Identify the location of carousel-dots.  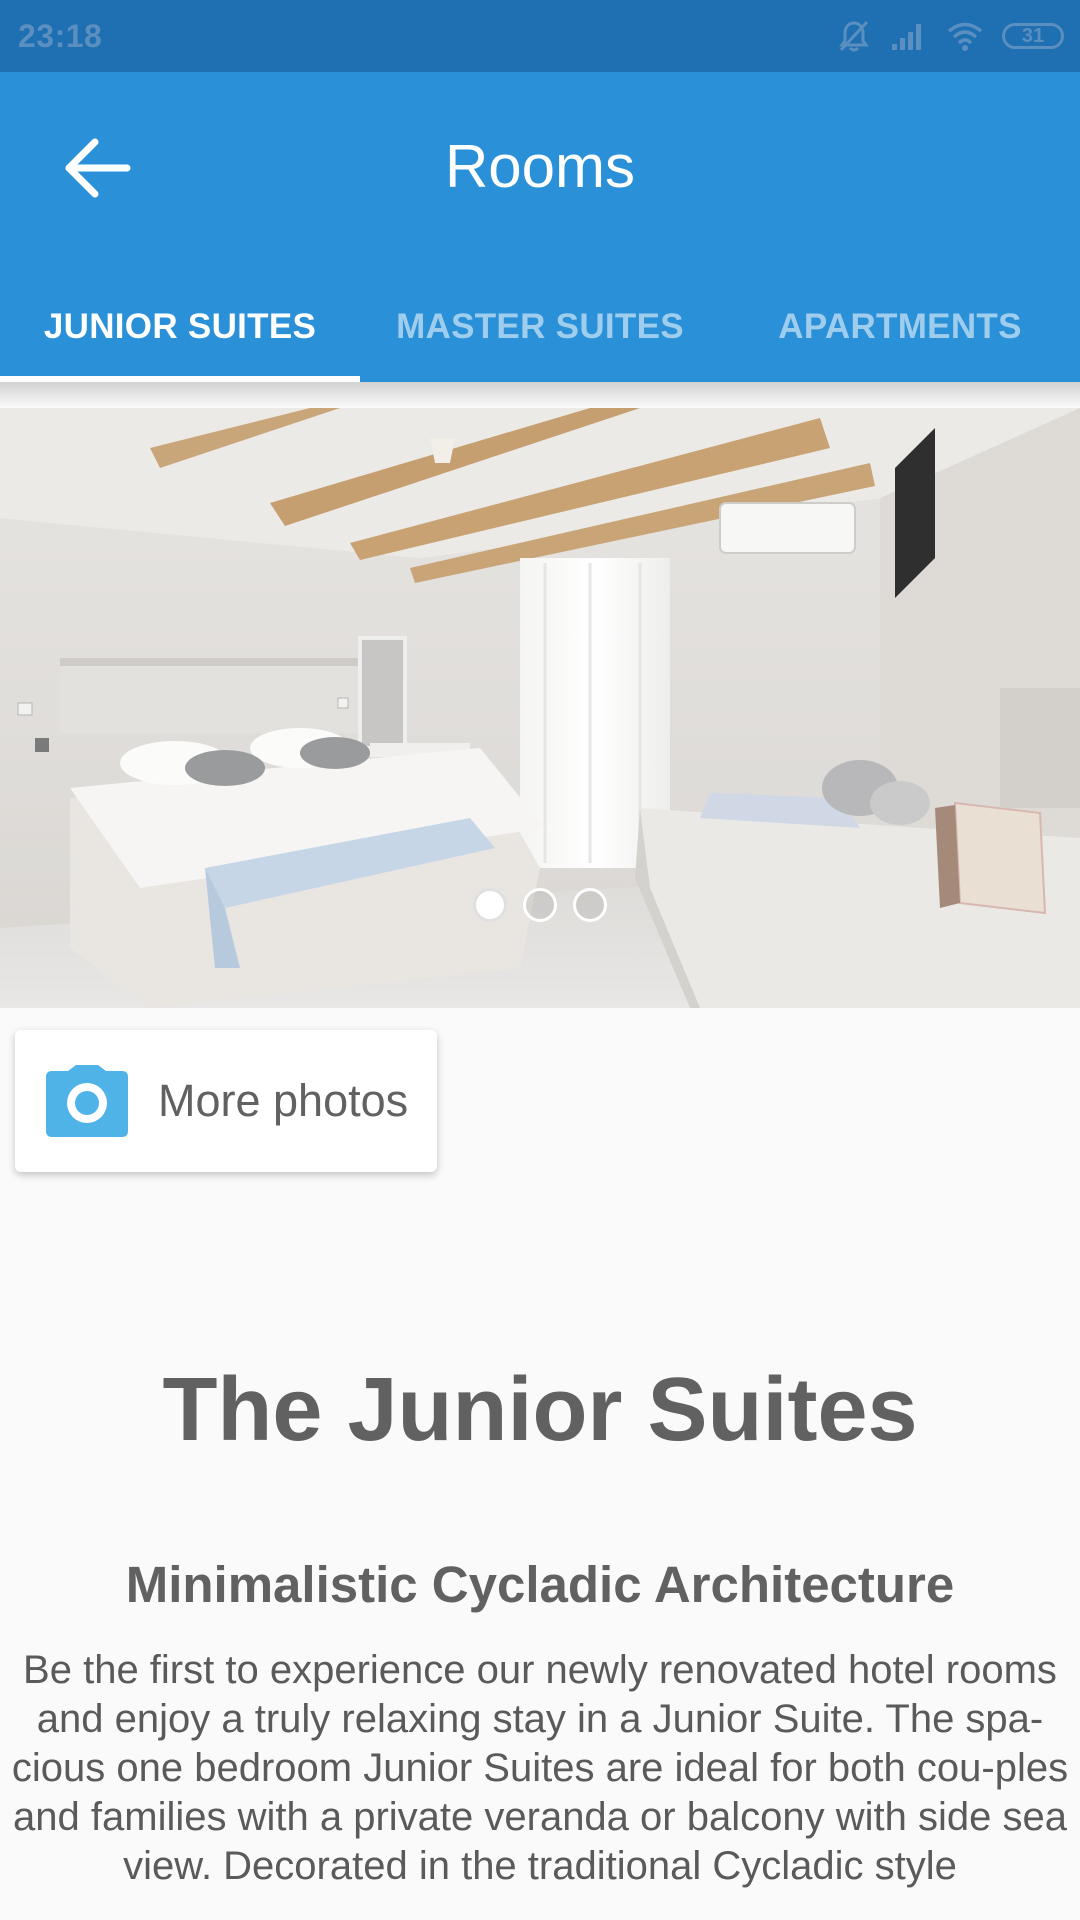
(540, 905).